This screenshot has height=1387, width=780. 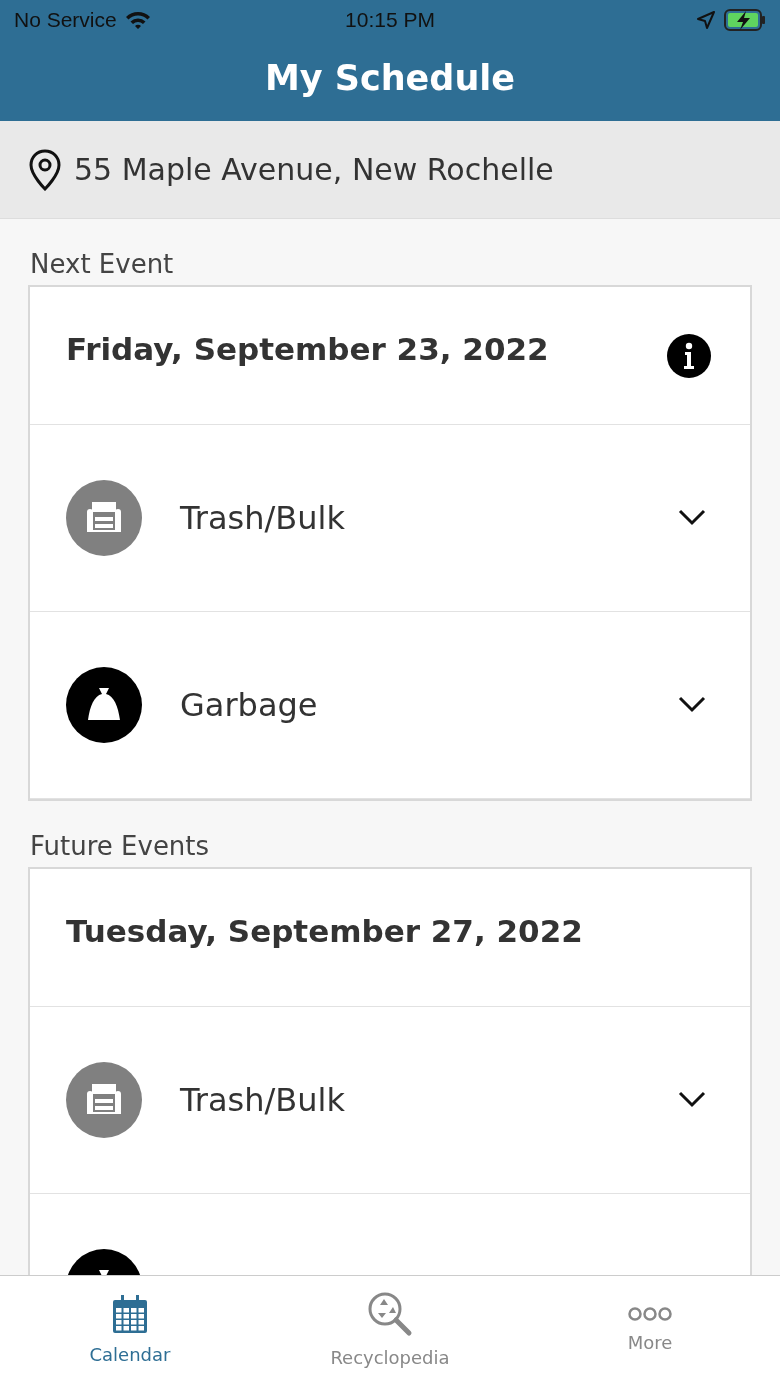 I want to click on wifi-icon, so click(x=137, y=20).